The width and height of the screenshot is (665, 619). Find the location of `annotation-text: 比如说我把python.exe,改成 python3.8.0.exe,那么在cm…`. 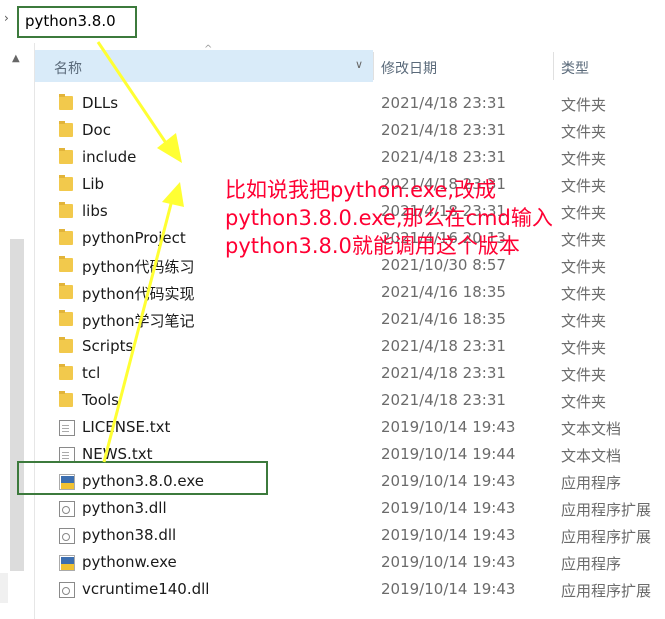

annotation-text: 比如说我把python.exe,改成 python3.8.0.exe,那么在cm… is located at coordinates (405, 218).